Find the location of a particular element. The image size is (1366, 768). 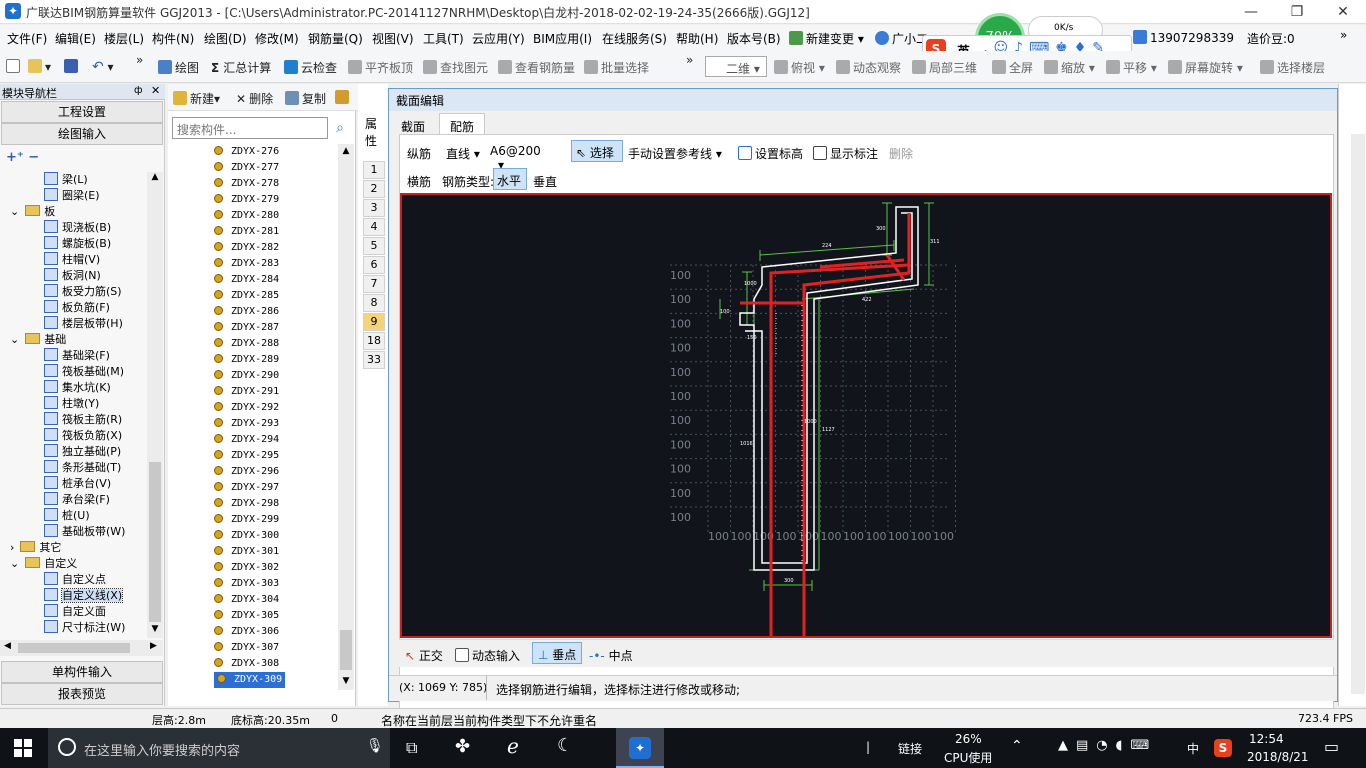

tree-item: 条形基础(T) is located at coordinates (82, 468).